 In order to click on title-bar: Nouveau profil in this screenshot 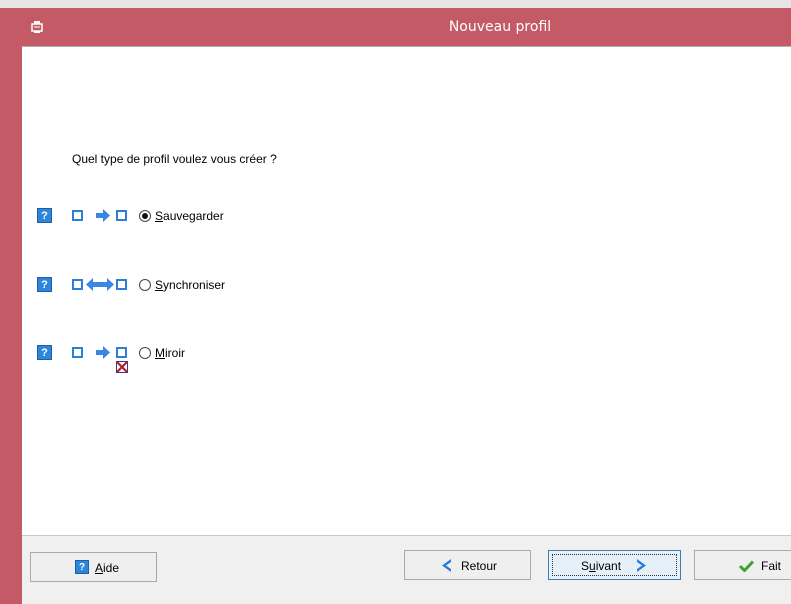, I will do `click(395, 27)`.